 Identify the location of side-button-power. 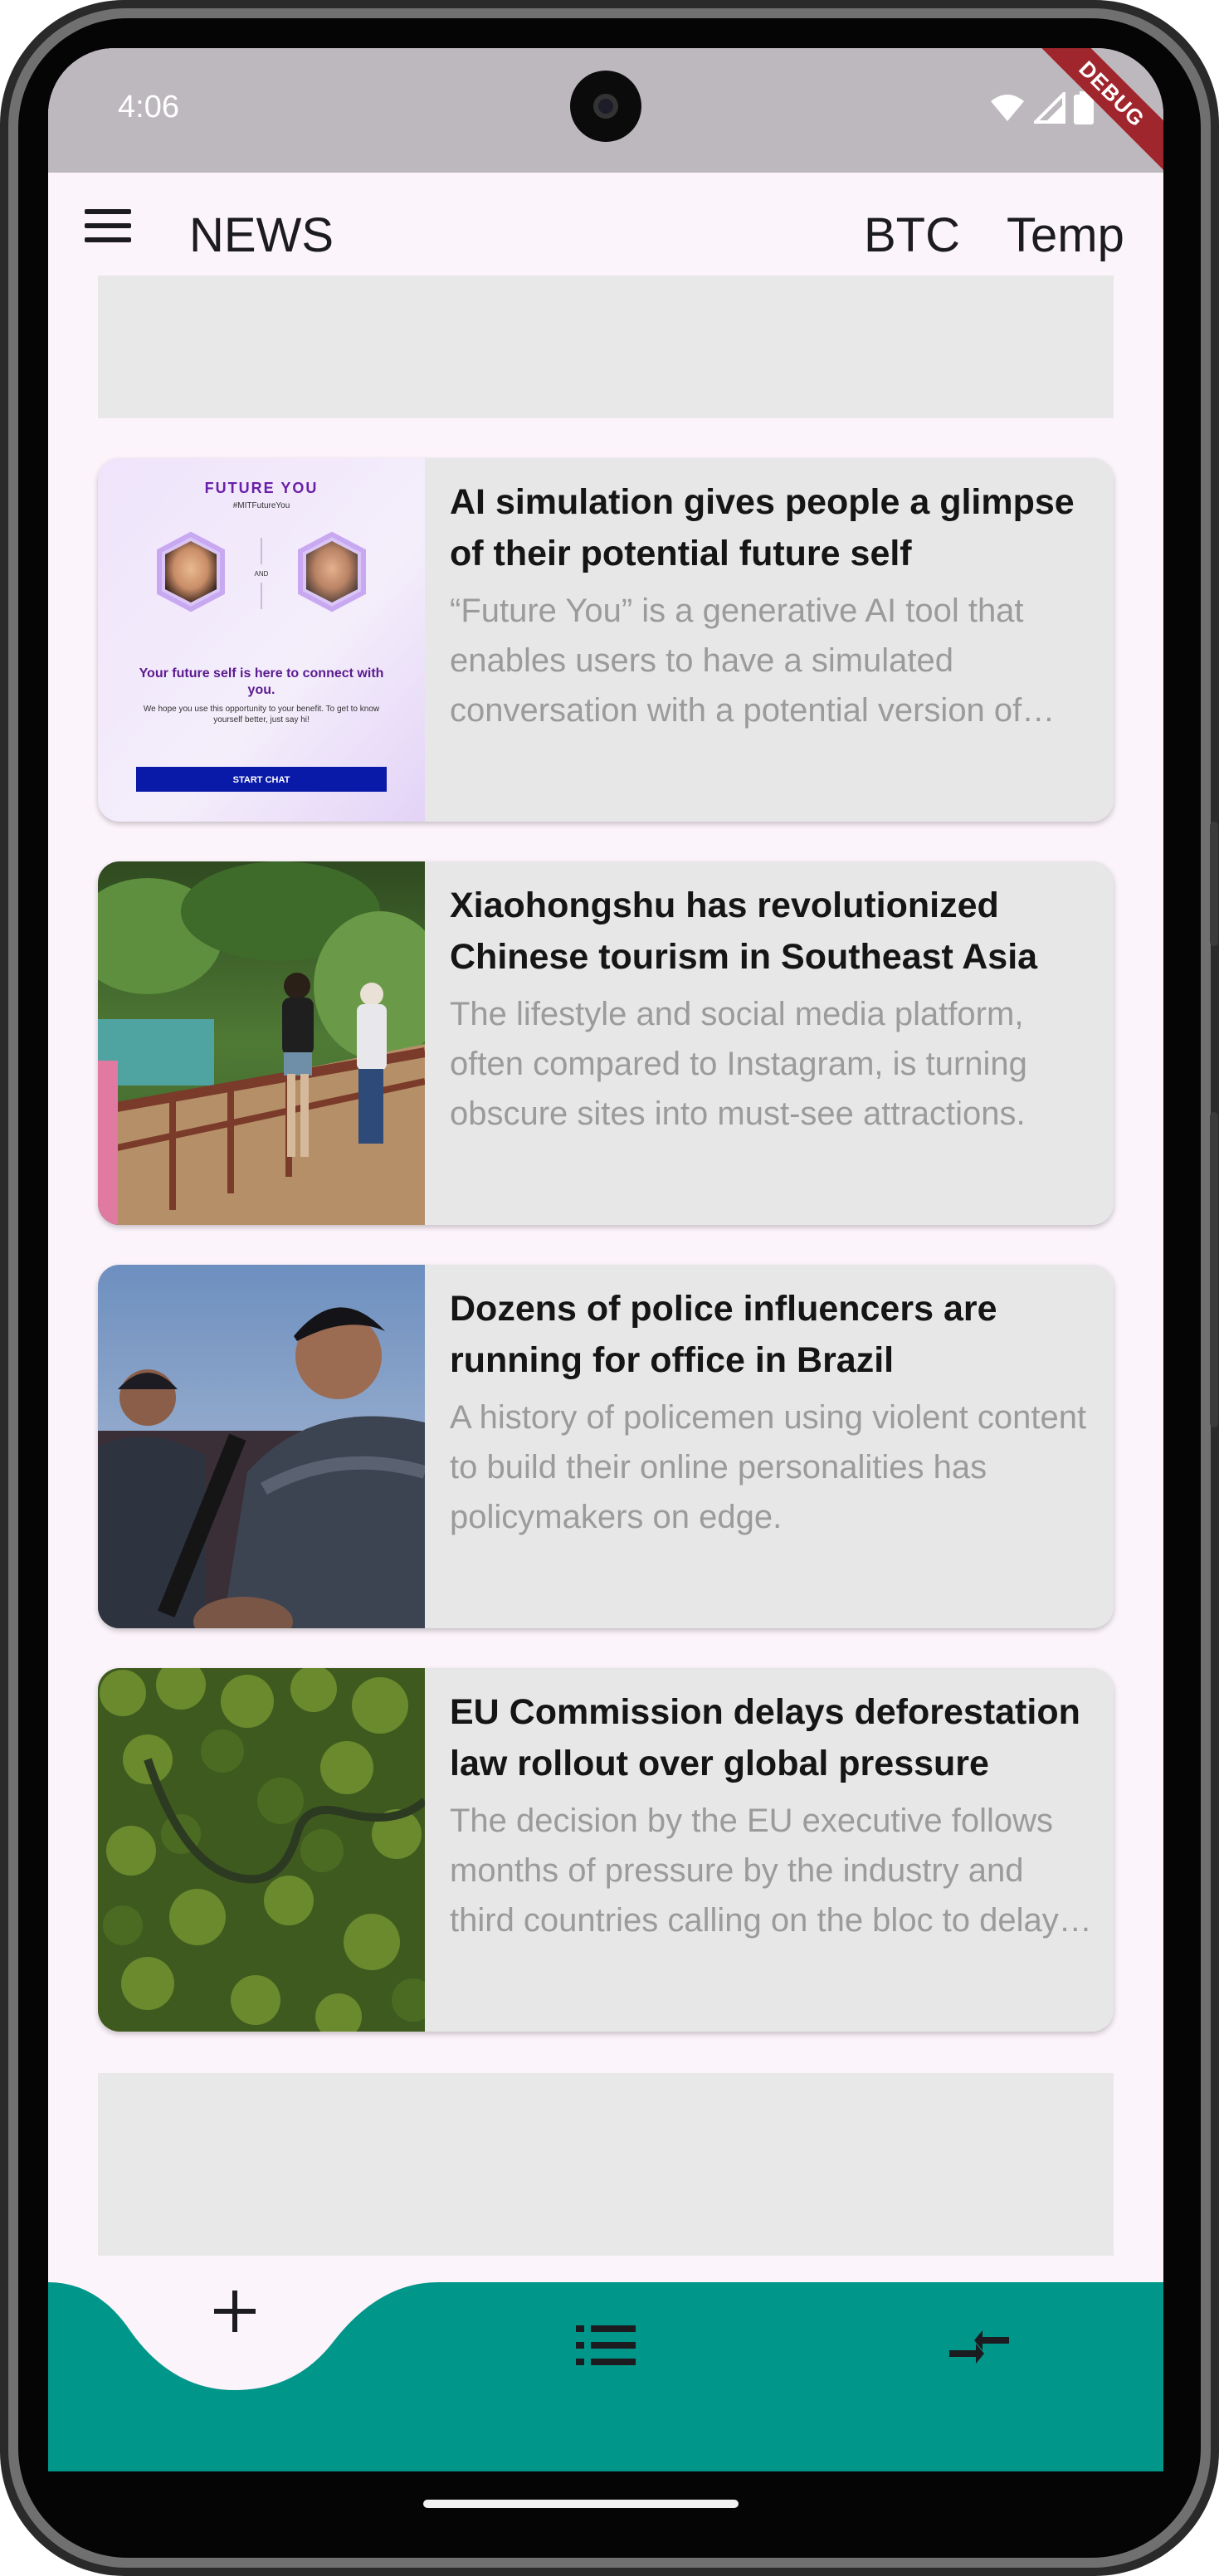
(1214, 884).